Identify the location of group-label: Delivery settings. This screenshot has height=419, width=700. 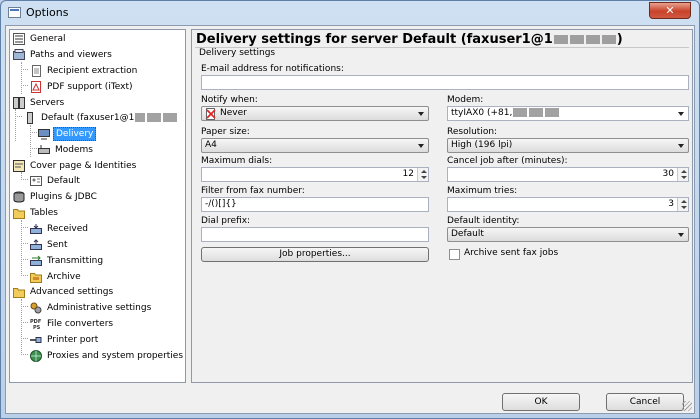
(237, 53).